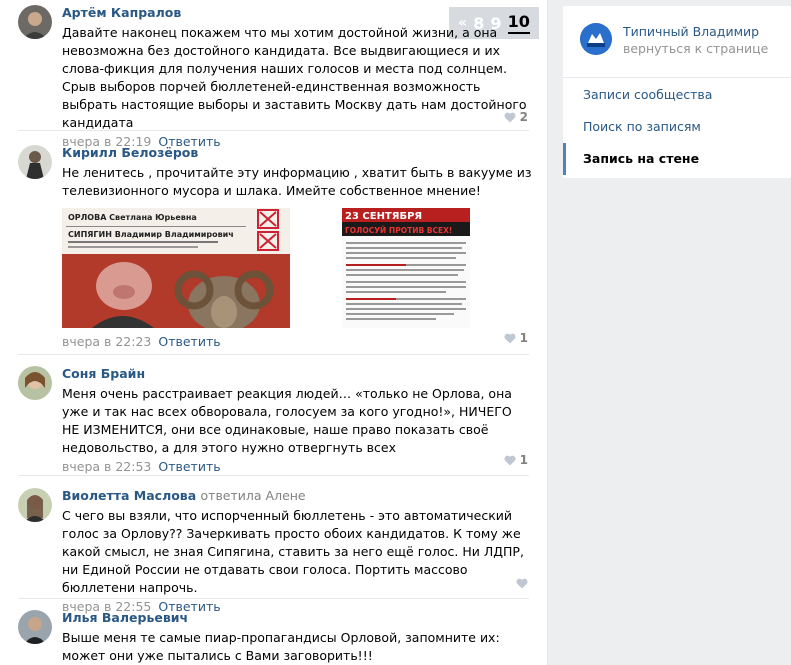  I want to click on comment-time: вчера в 22:23, so click(106, 341).